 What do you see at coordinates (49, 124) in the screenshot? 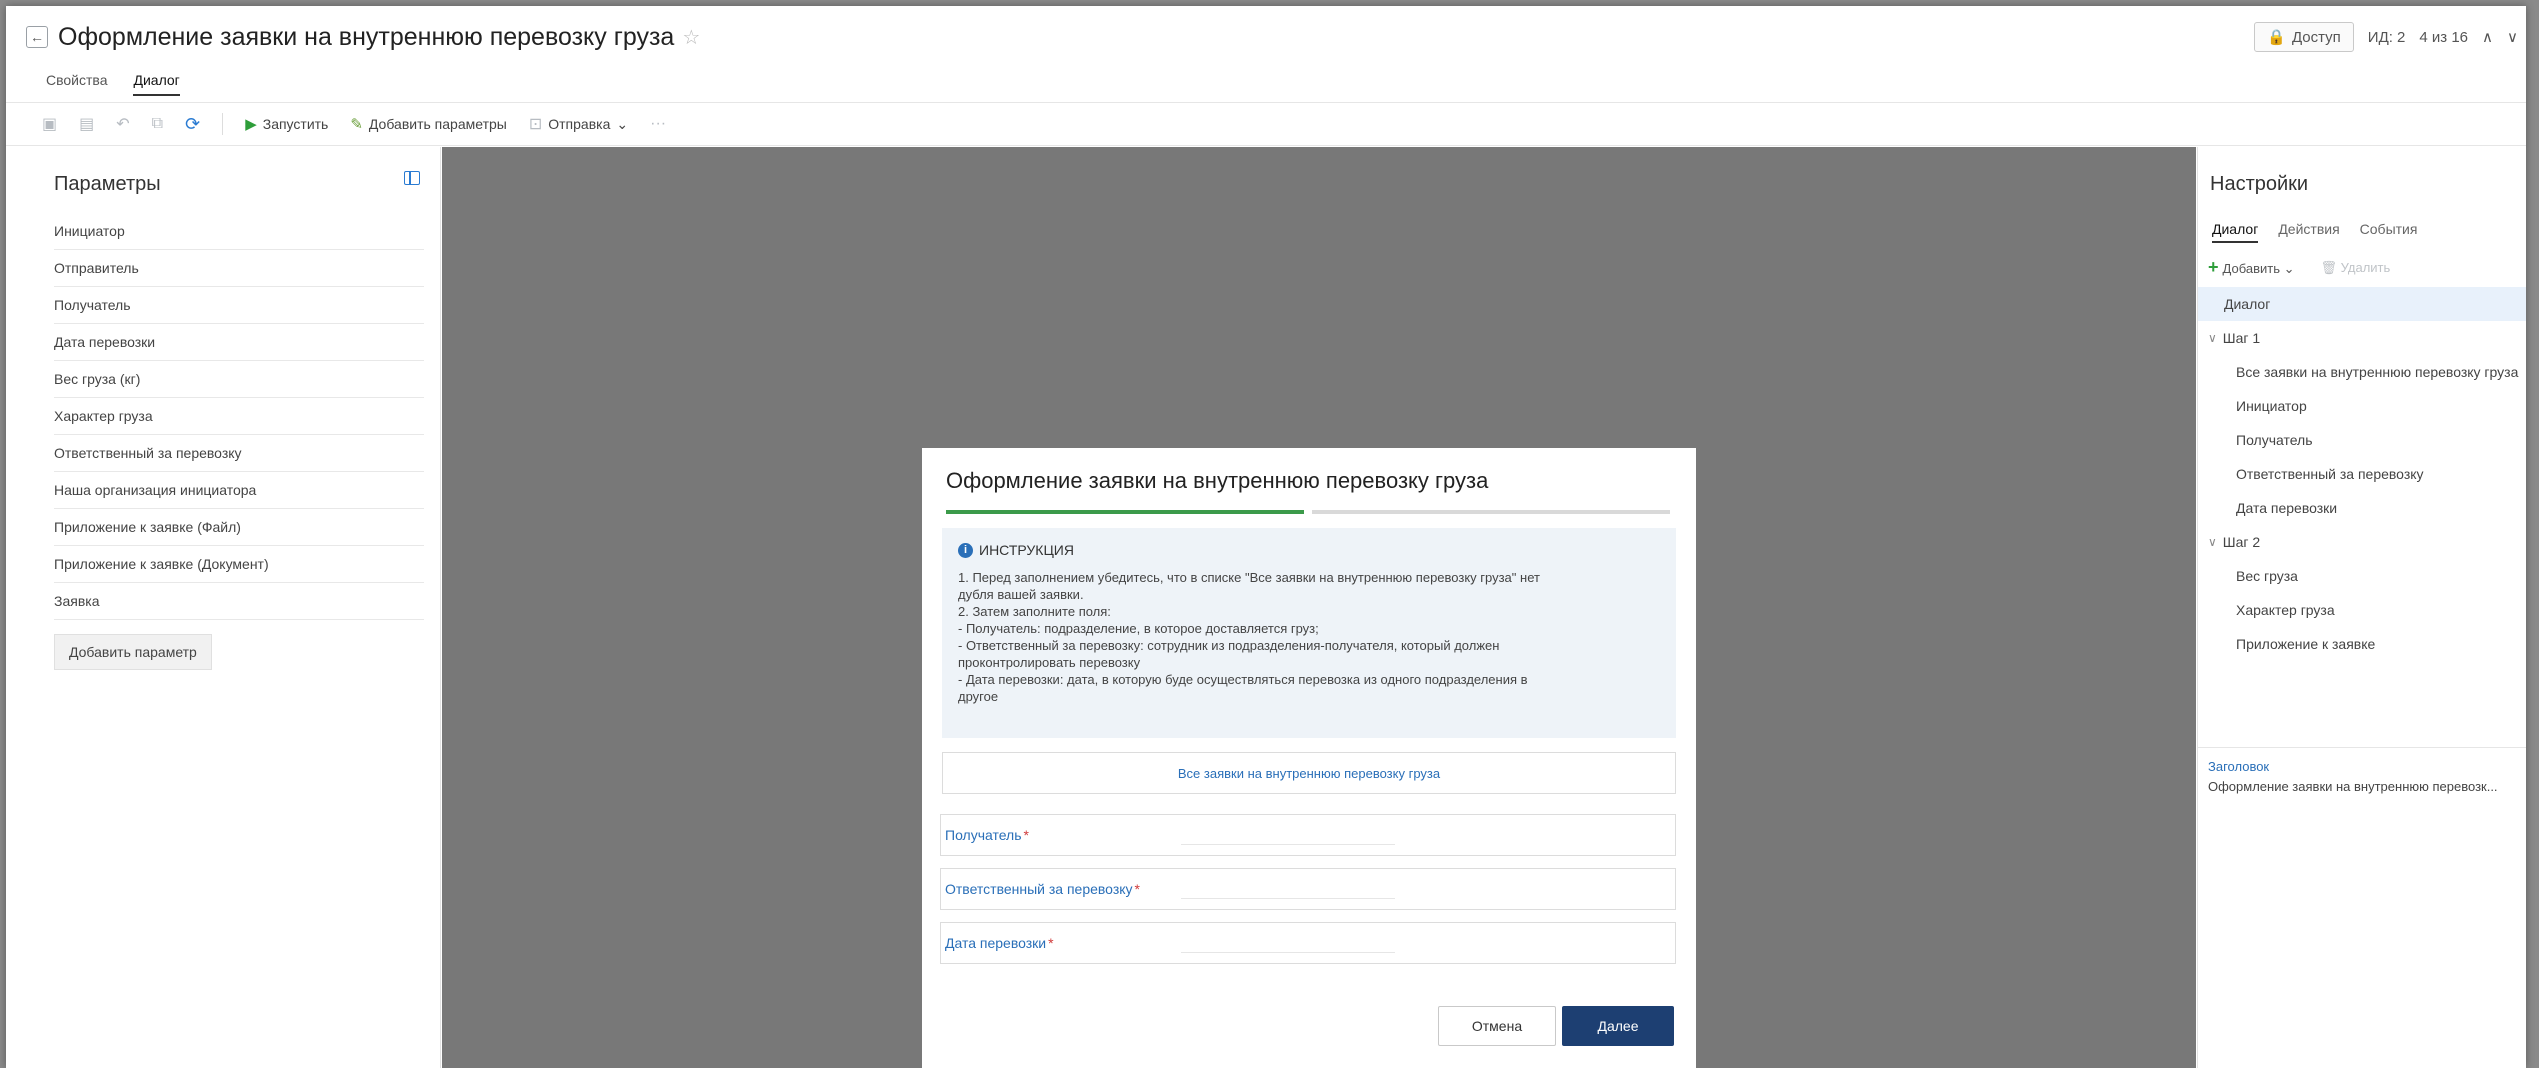
I see `save-icon: ▣` at bounding box center [49, 124].